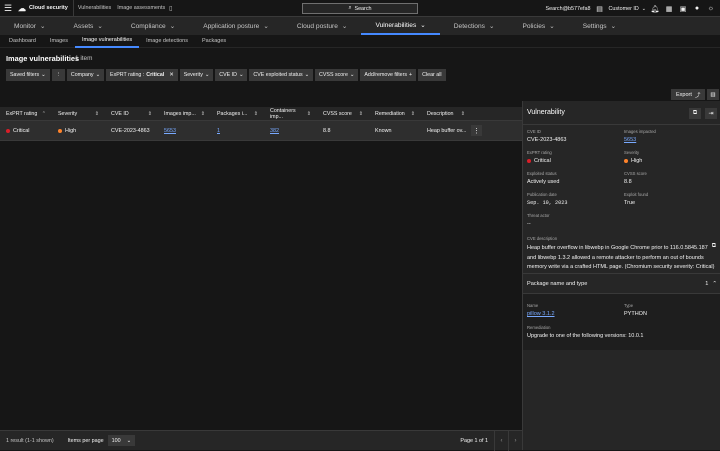  I want to click on customer-id-dropdown: Customer ID ⌄, so click(627, 9).